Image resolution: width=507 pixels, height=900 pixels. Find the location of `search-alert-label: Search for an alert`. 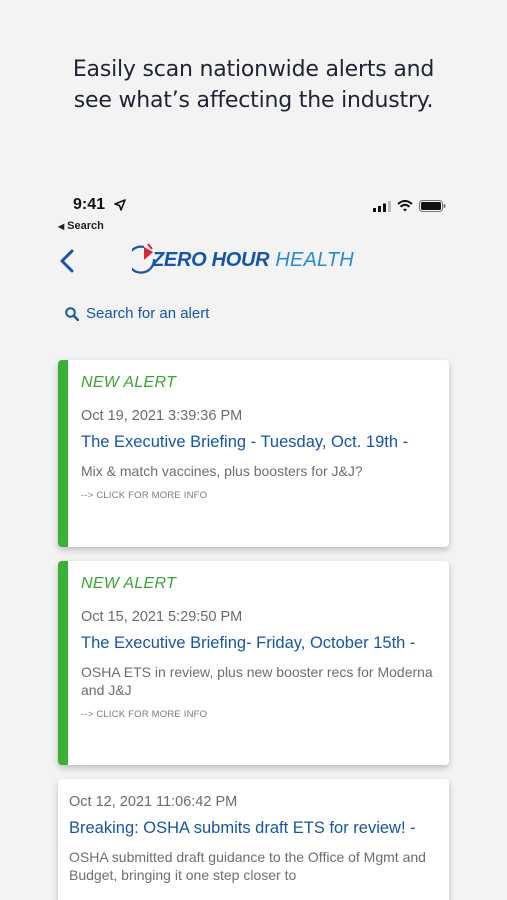

search-alert-label: Search for an alert is located at coordinates (148, 313).